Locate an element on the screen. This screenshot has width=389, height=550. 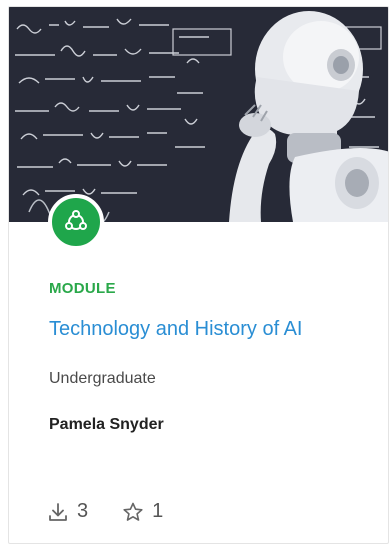
author-name: Pamela Snyder is located at coordinates (106, 424).